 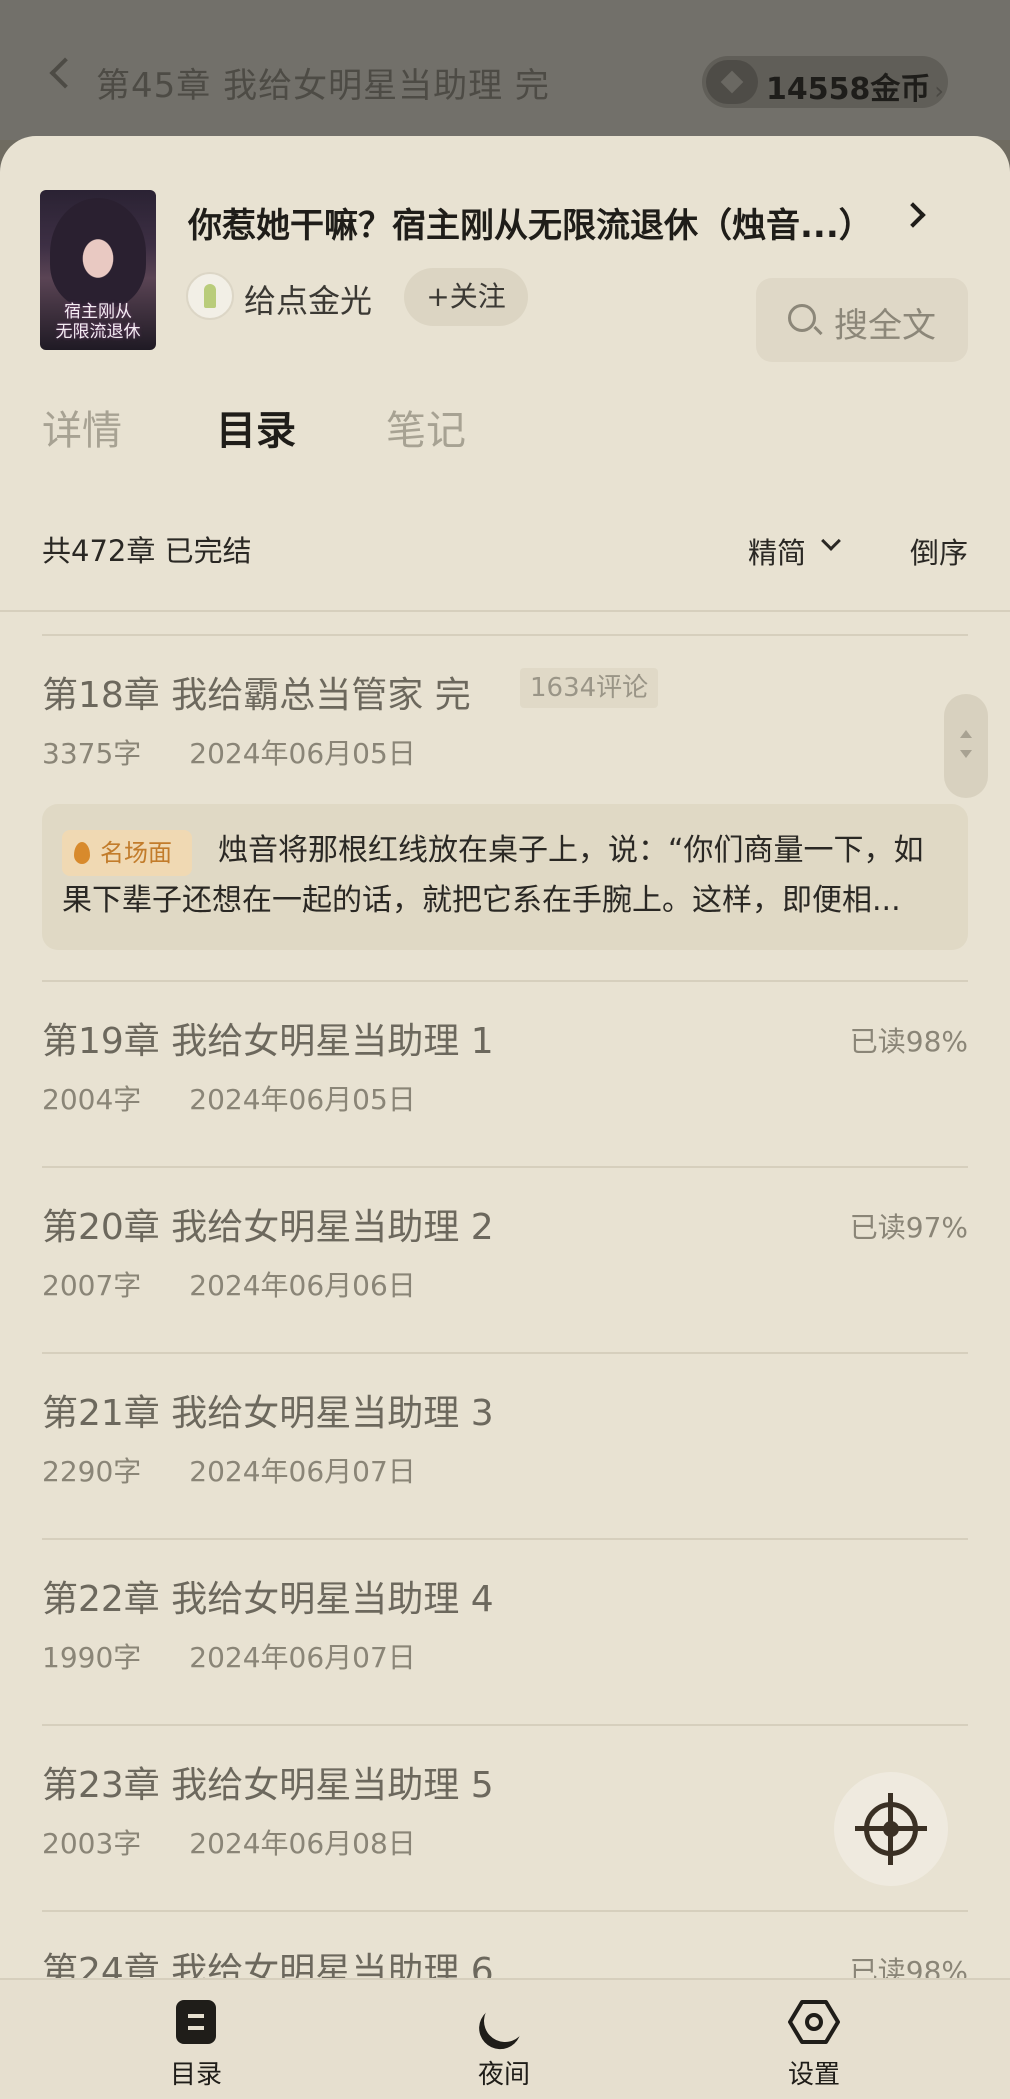 I want to click on comment-count-badge: 1634评论, so click(x=589, y=688).